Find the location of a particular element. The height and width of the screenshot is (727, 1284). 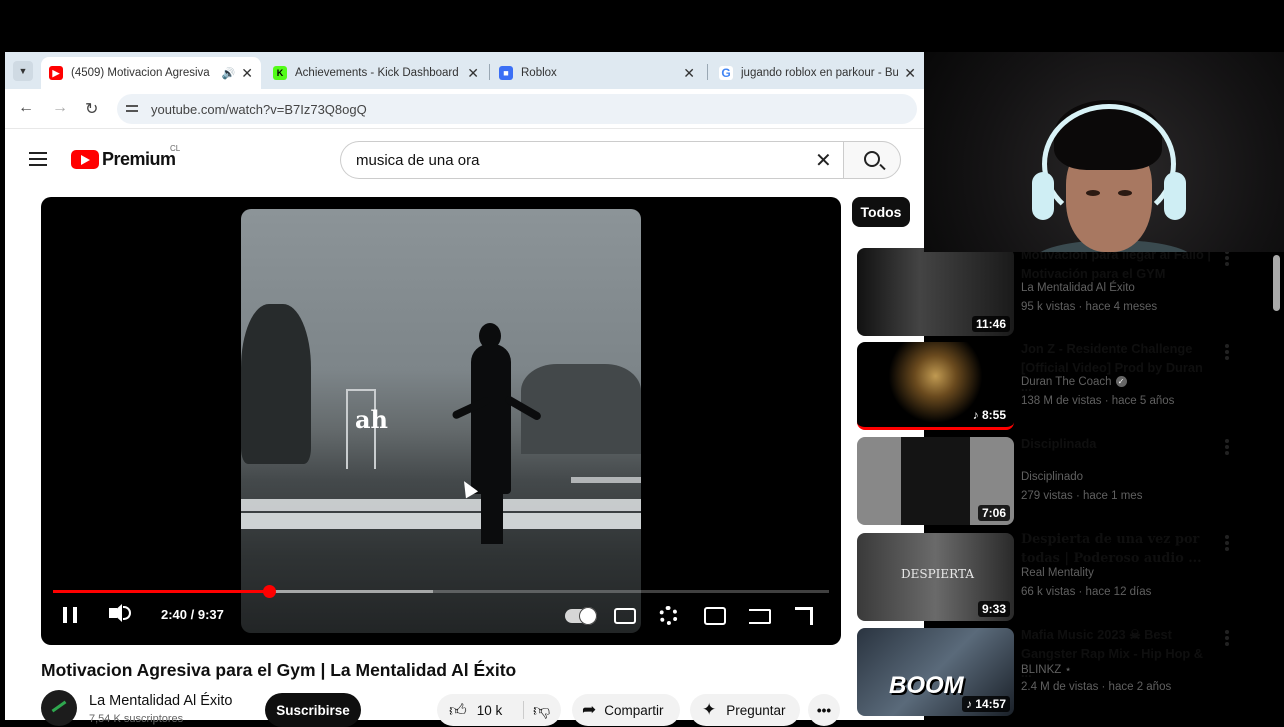

video-thumbnail: BOOM ♪ 14:57 is located at coordinates (935, 672).